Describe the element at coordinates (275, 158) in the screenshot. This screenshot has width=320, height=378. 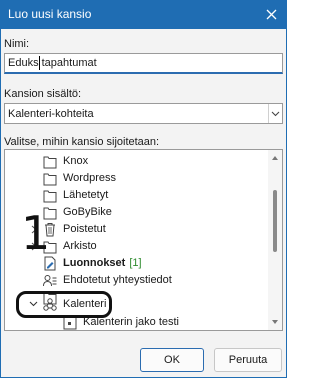
I see `scroll-up-icon` at that location.